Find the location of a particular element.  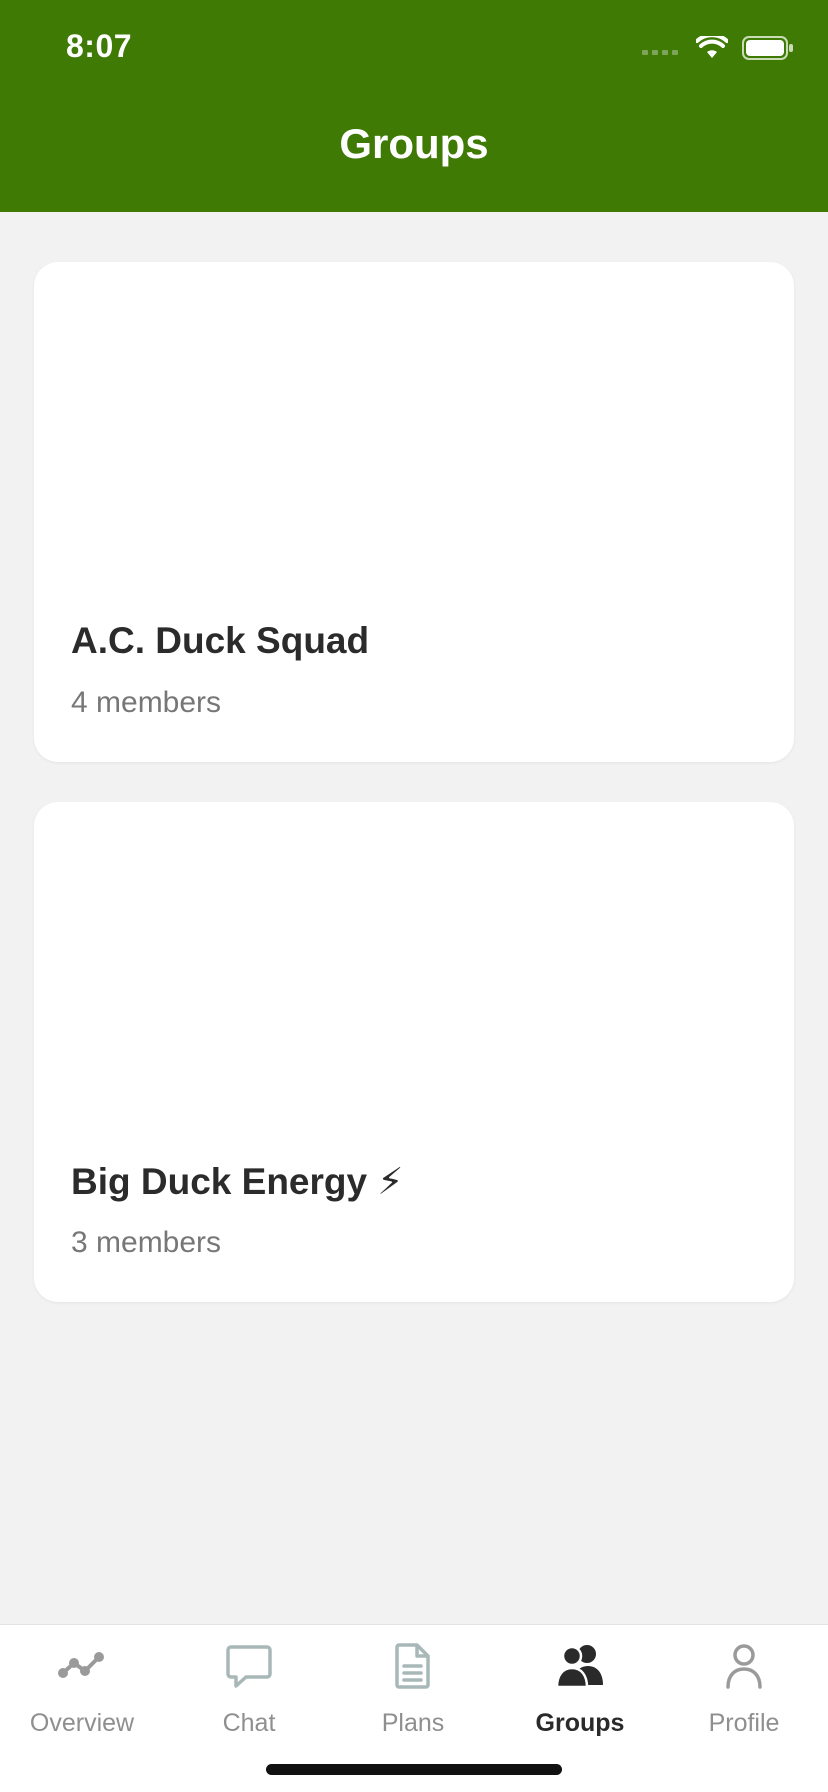

group-name: A.C. Duck Squad is located at coordinates (220, 640).